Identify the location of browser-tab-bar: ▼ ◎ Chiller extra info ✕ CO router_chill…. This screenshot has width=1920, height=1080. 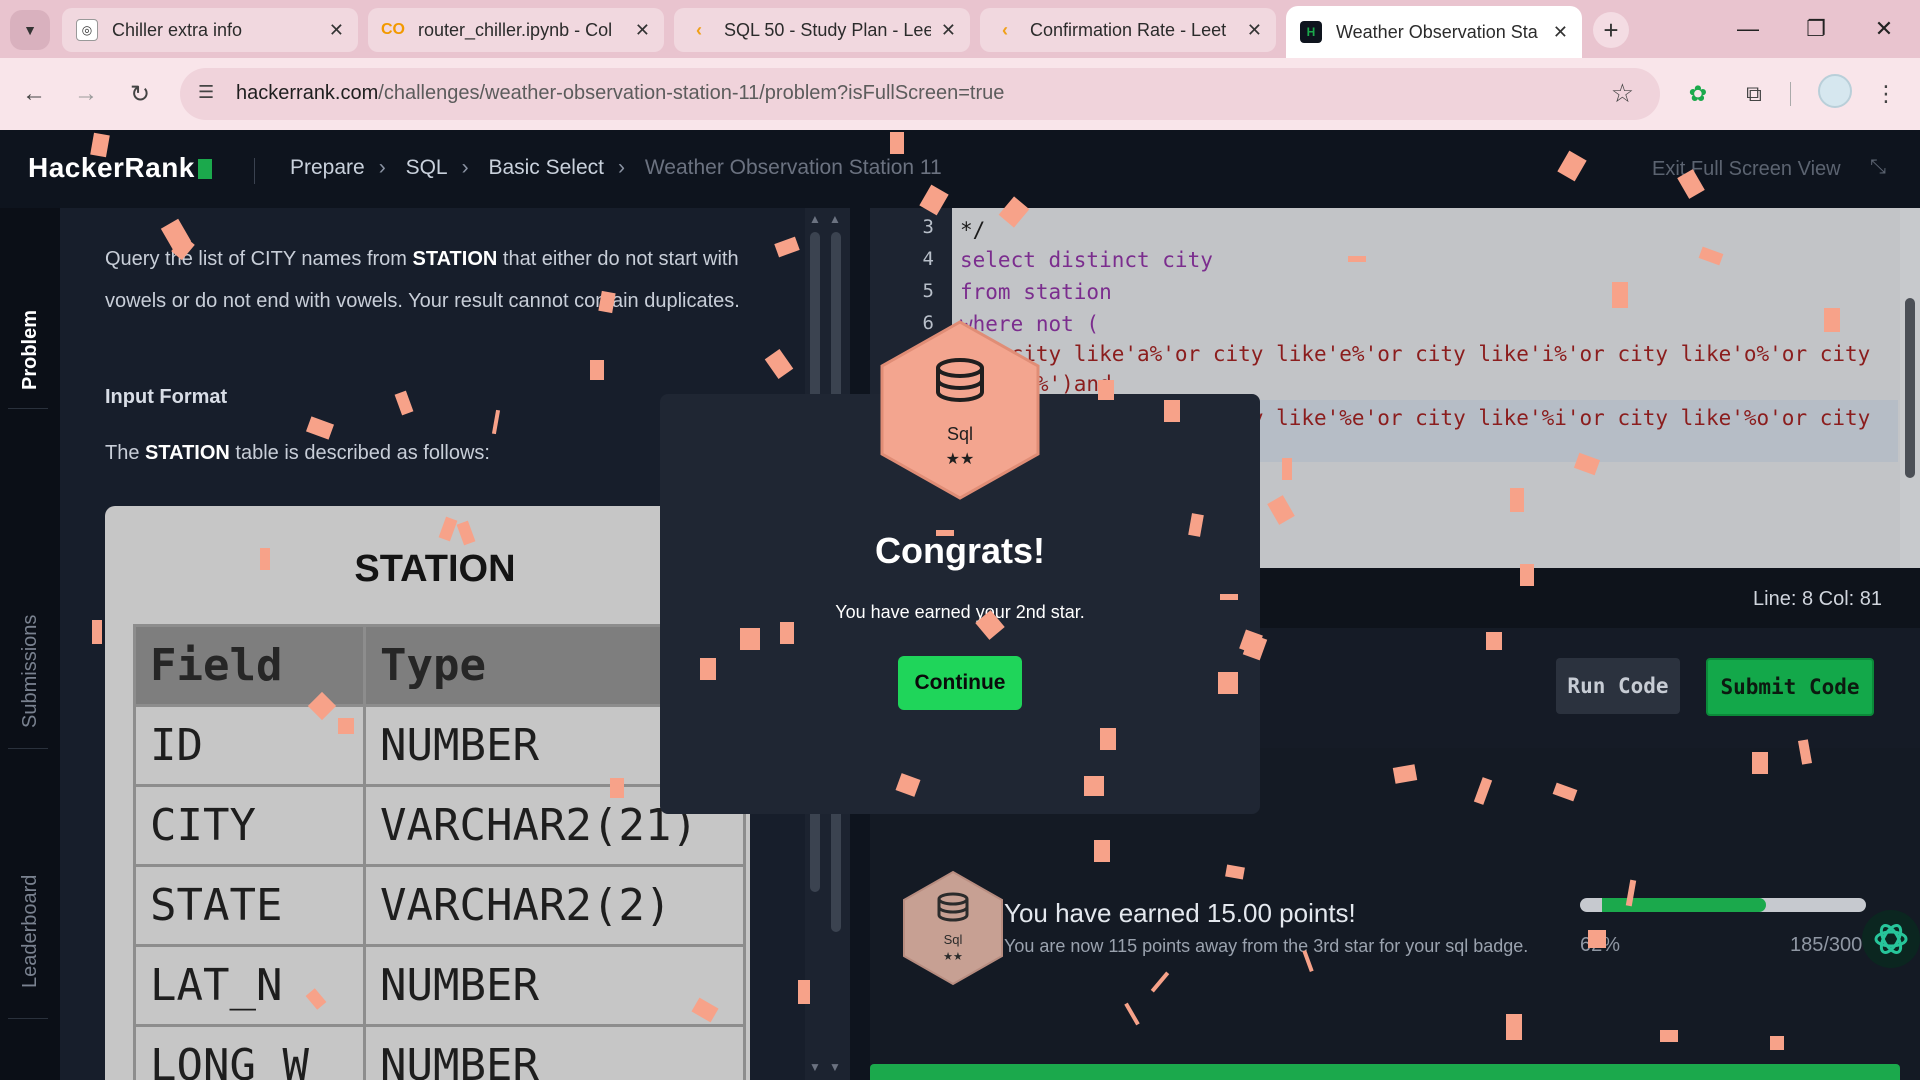
(960, 29).